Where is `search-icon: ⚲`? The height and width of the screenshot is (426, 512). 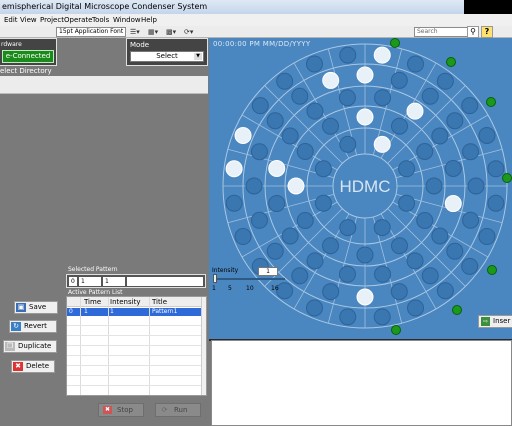 search-icon: ⚲ is located at coordinates (473, 32).